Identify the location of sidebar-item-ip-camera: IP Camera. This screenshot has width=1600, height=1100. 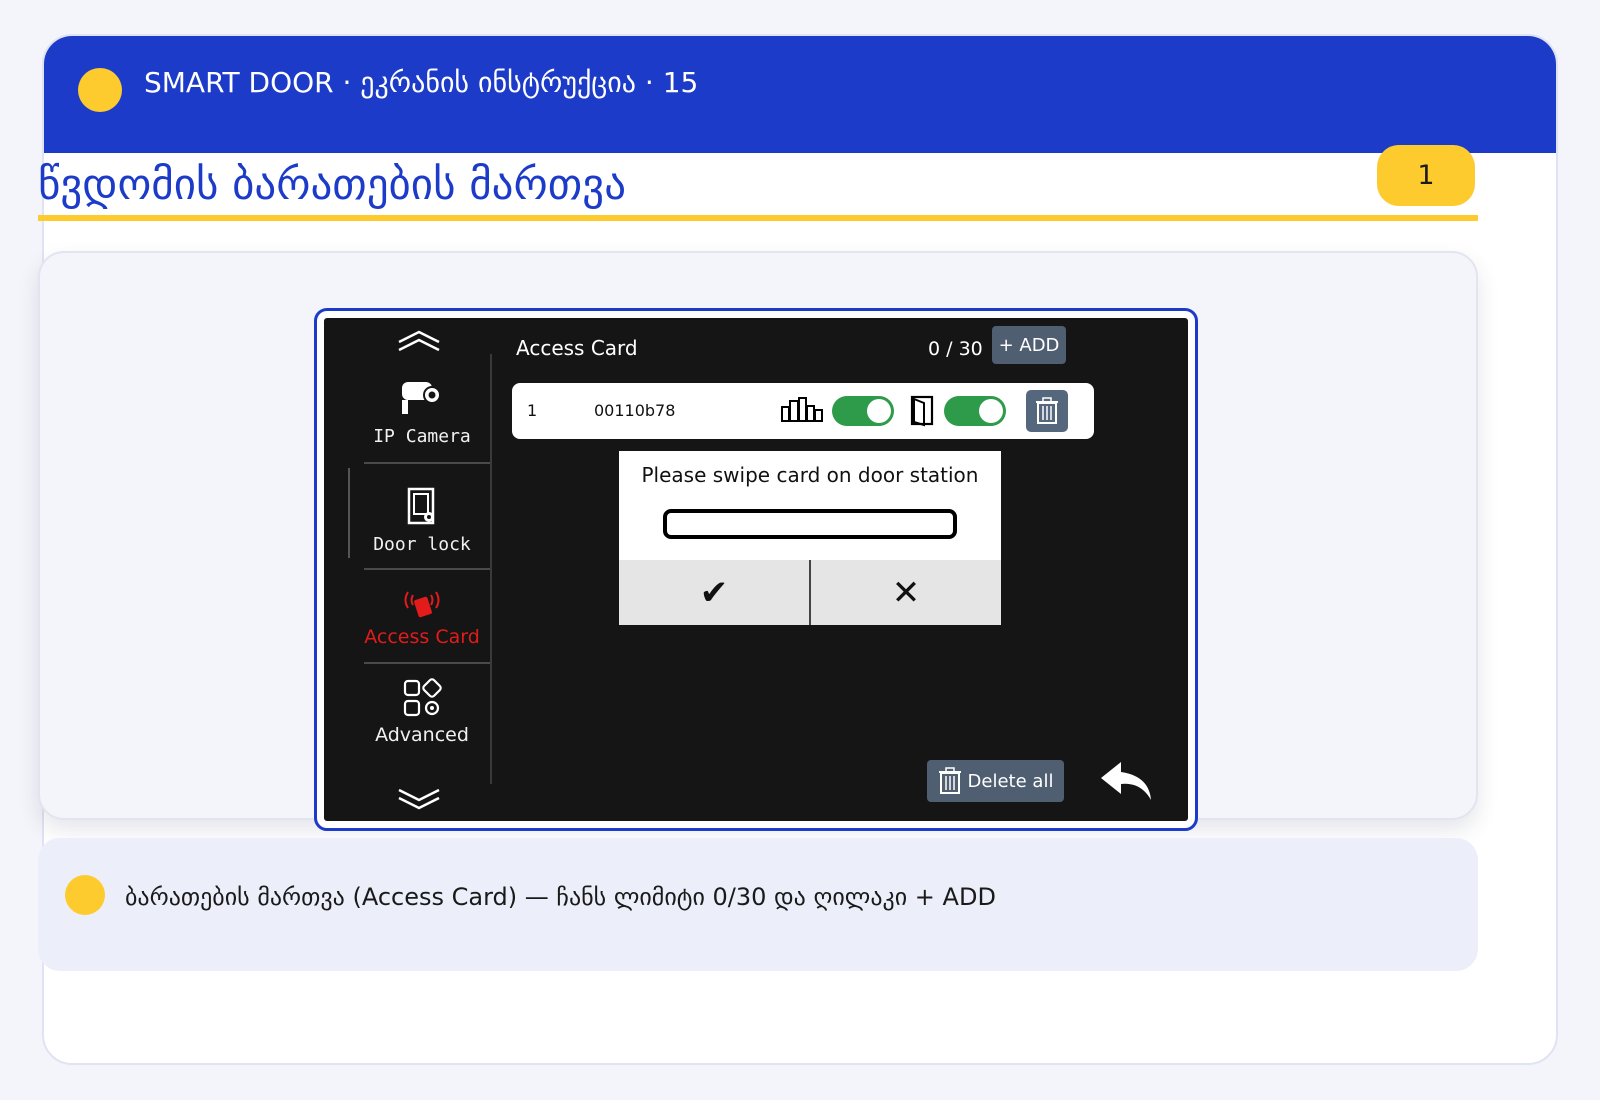
(422, 412).